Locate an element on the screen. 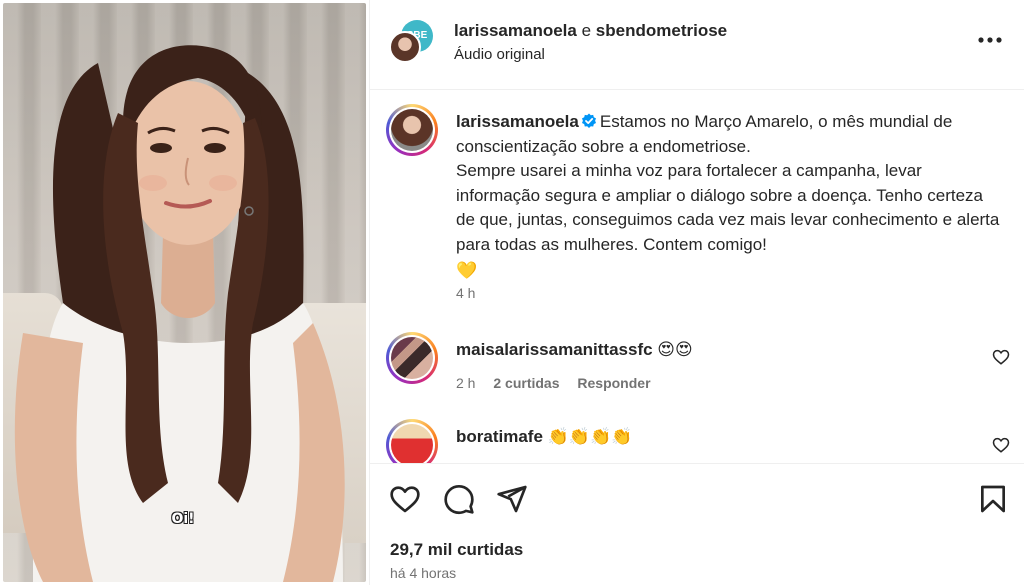 The width and height of the screenshot is (1024, 585). audio-link: Áudio original is located at coordinates (499, 54).